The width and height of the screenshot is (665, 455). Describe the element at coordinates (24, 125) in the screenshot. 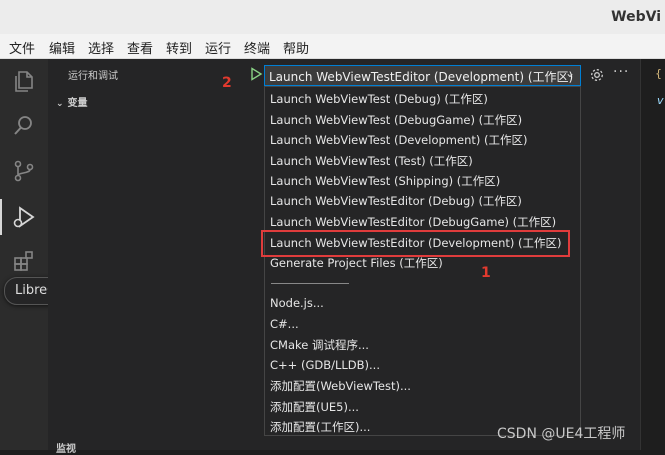

I see `search-icon` at that location.